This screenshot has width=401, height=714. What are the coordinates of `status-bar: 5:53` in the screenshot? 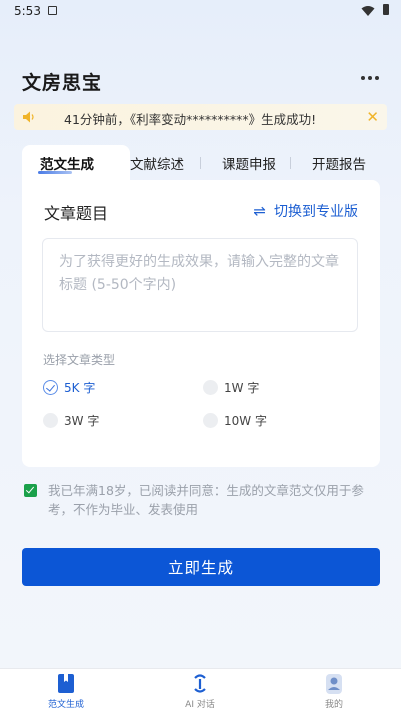 It's located at (200, 12).